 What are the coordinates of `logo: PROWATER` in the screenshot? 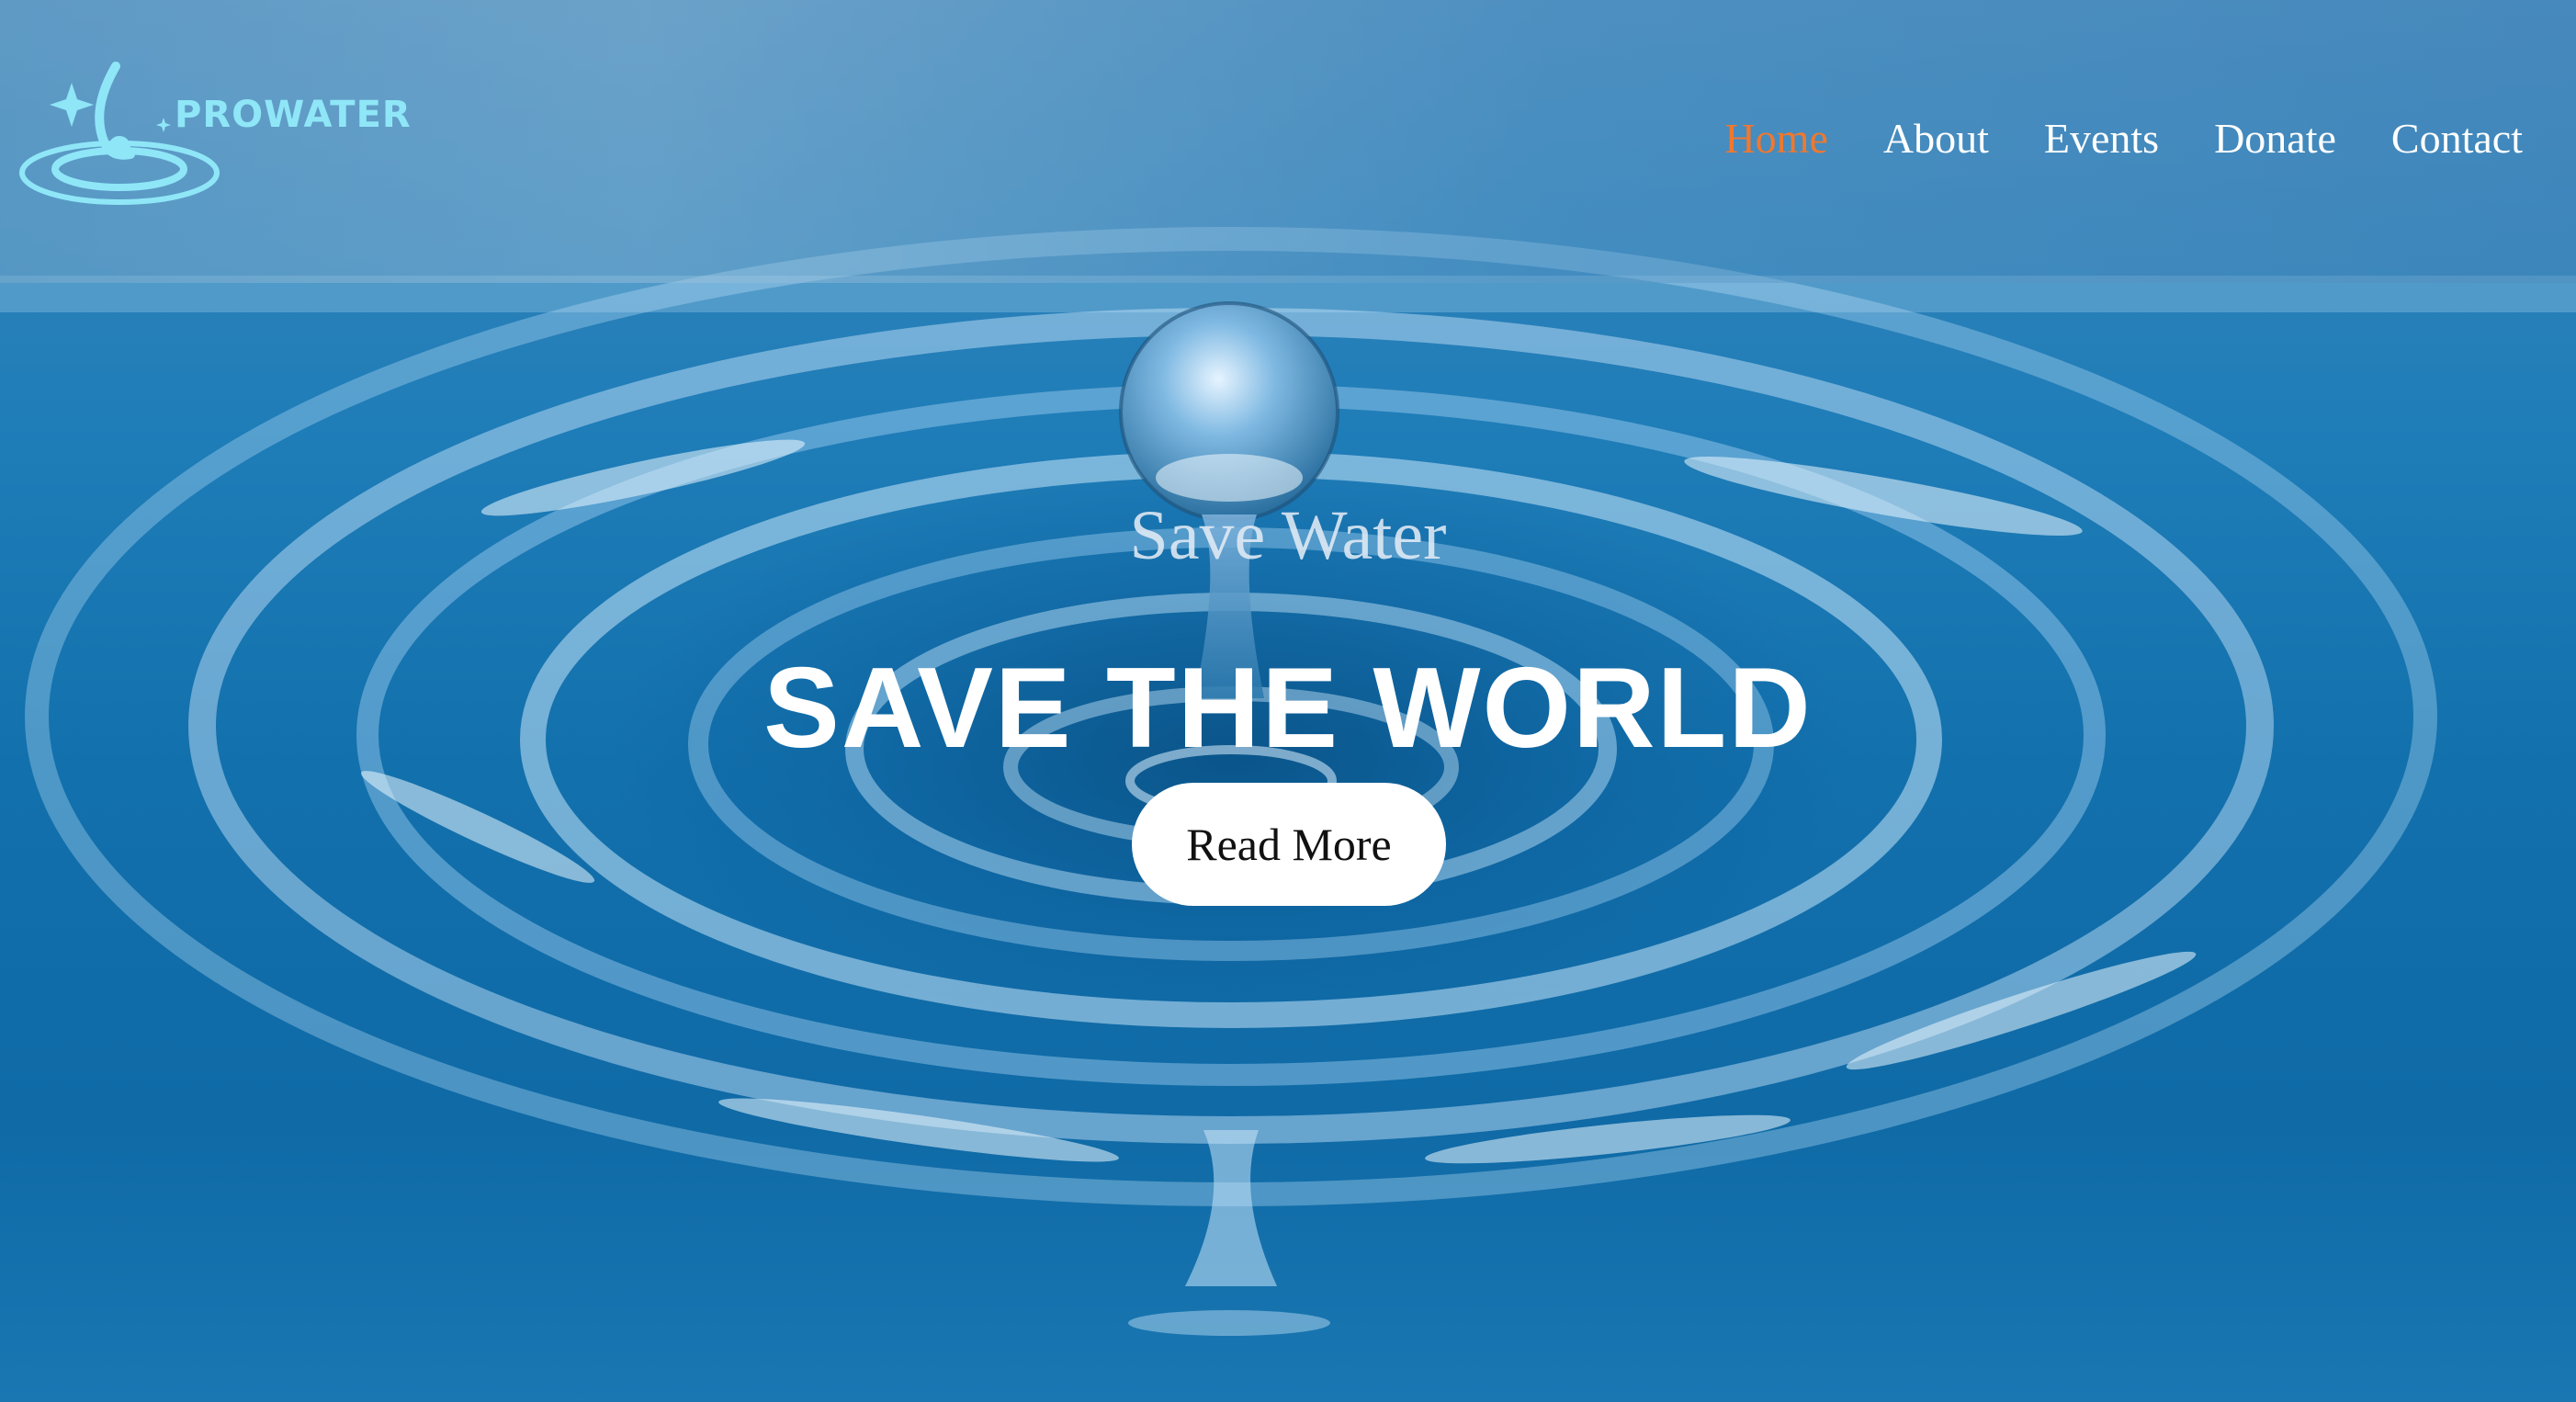 It's located at (214, 133).